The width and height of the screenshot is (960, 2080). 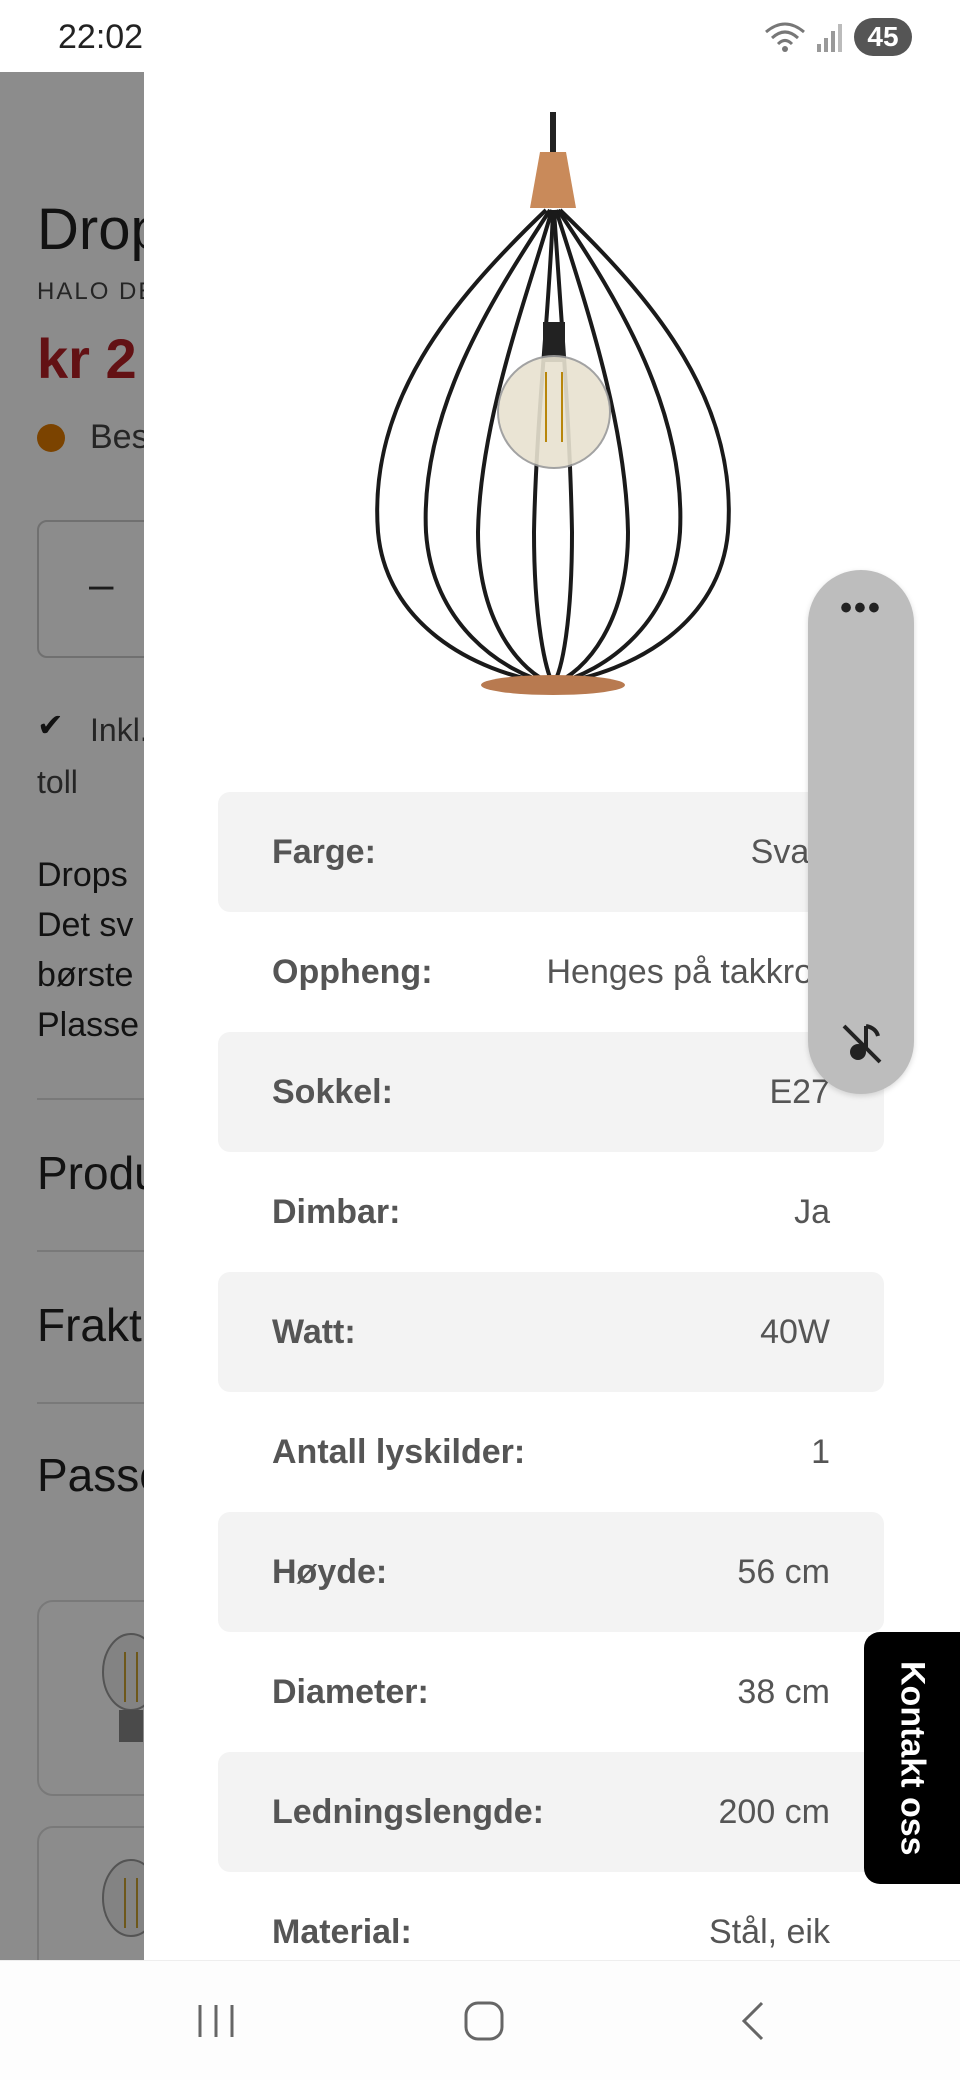 I want to click on more-options-button: •••, so click(x=861, y=608).